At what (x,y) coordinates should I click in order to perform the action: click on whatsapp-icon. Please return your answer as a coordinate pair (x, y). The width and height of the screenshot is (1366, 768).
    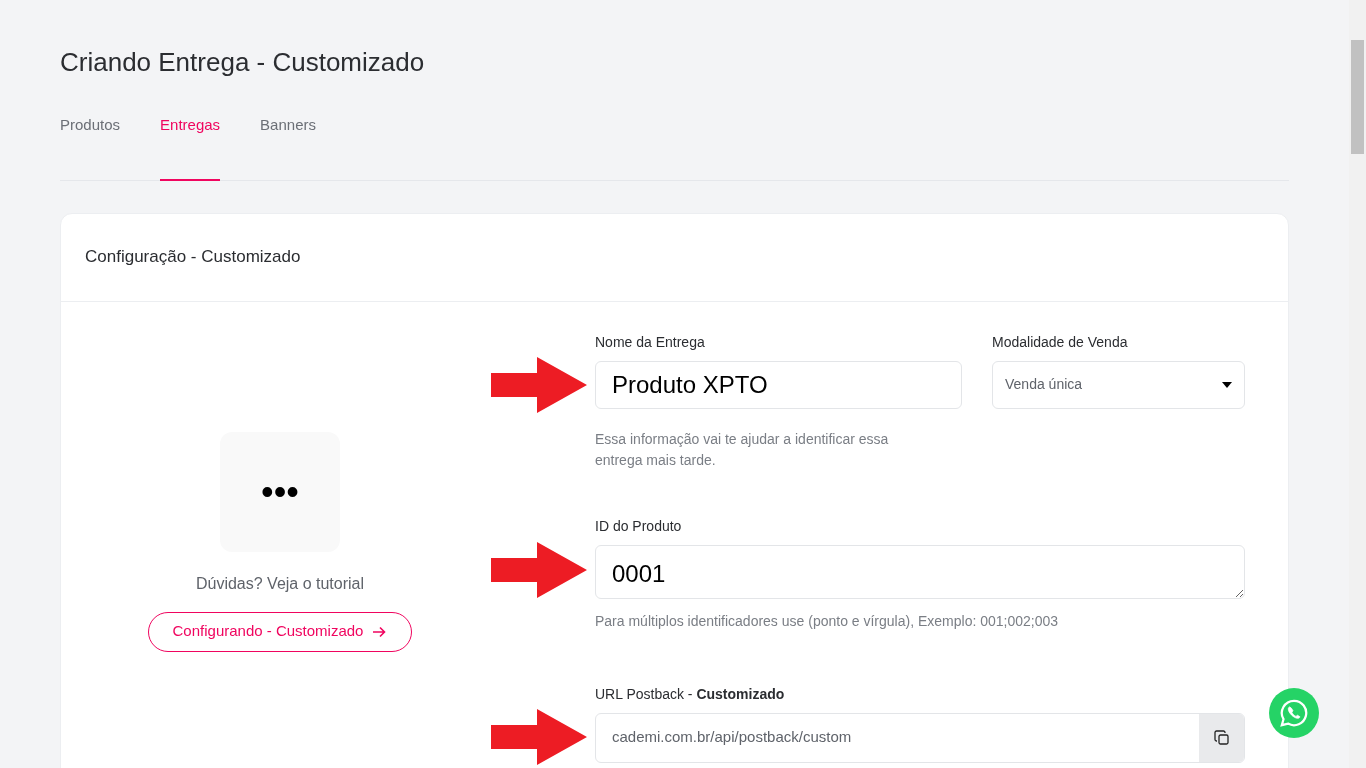
    Looking at the image, I should click on (1294, 713).